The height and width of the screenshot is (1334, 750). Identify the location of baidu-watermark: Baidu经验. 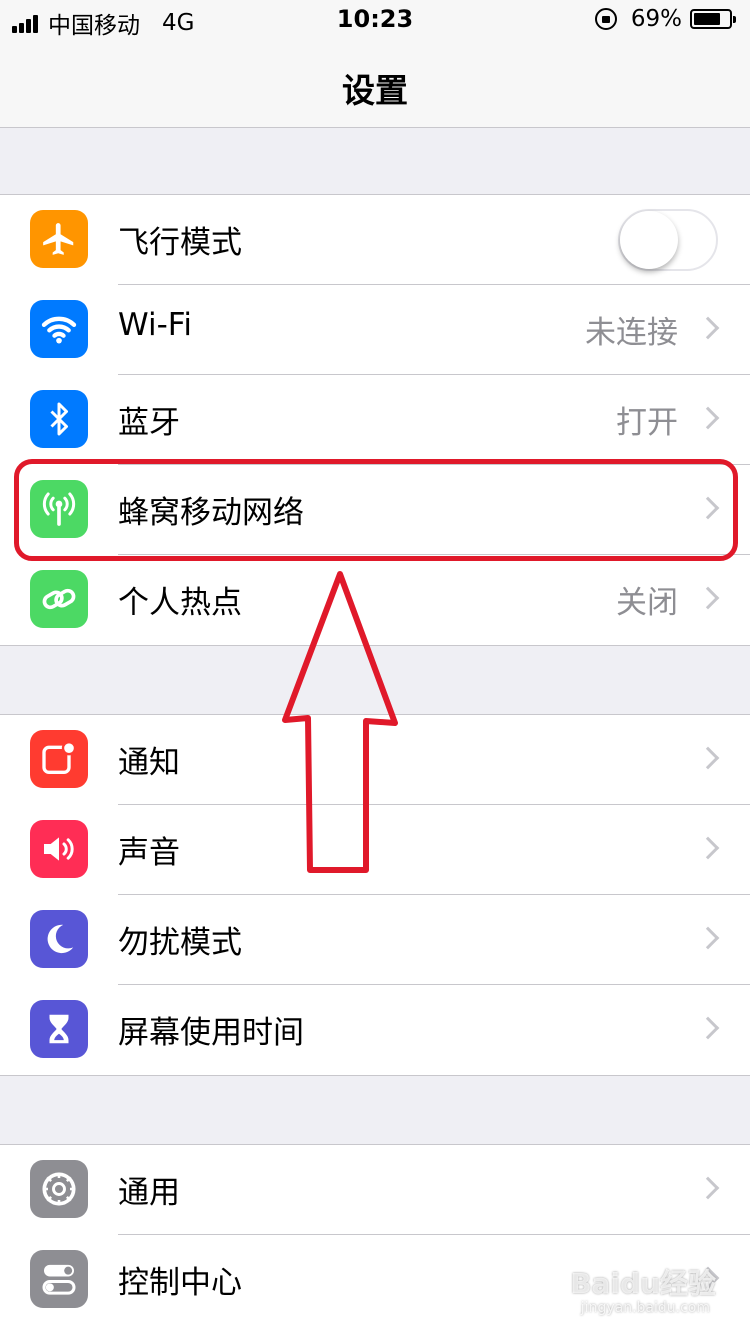
(643, 1283).